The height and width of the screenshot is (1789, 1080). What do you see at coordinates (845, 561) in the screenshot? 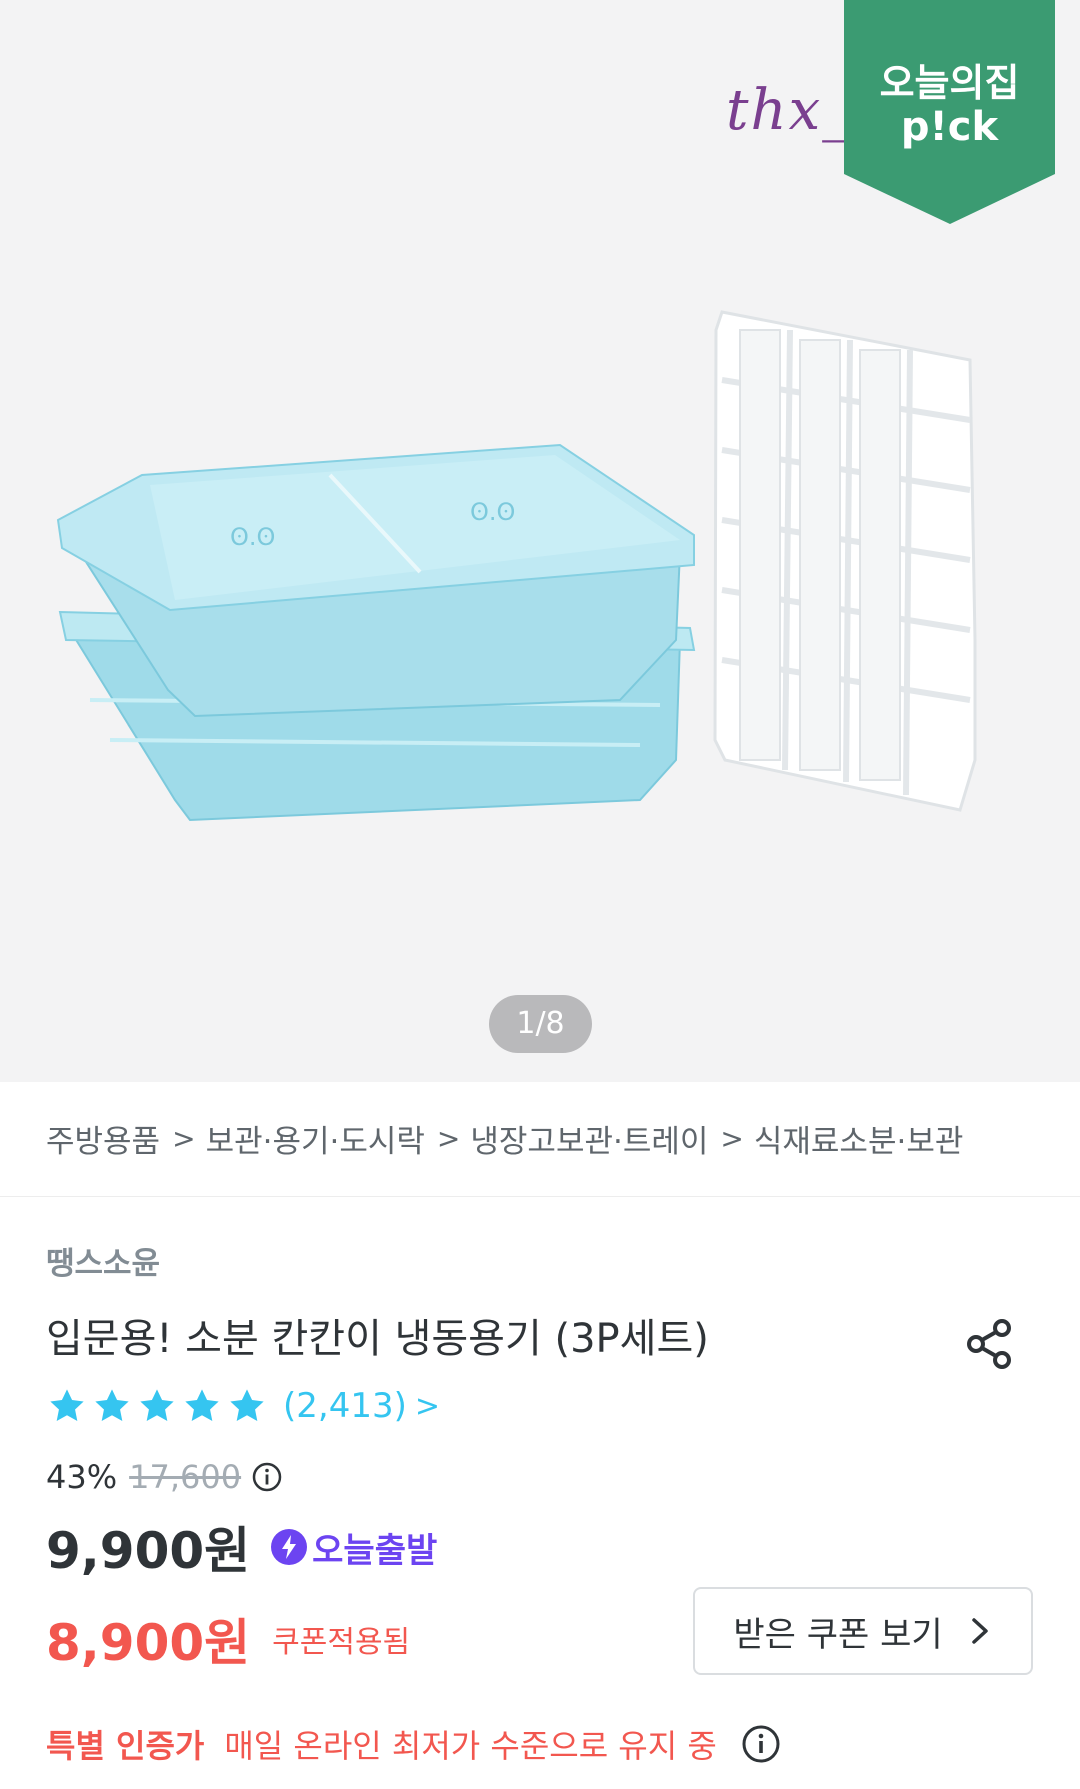
I see `divider-tray` at bounding box center [845, 561].